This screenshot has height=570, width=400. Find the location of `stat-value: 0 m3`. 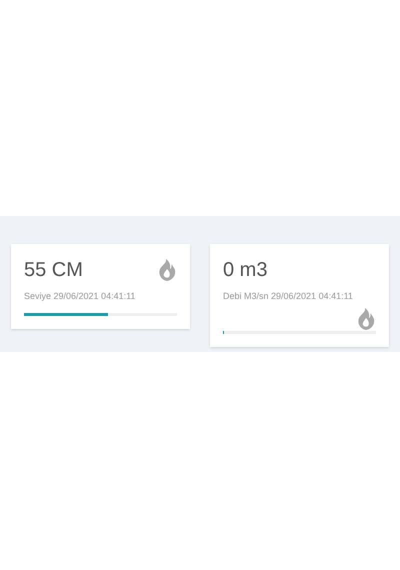

stat-value: 0 m3 is located at coordinates (245, 270).